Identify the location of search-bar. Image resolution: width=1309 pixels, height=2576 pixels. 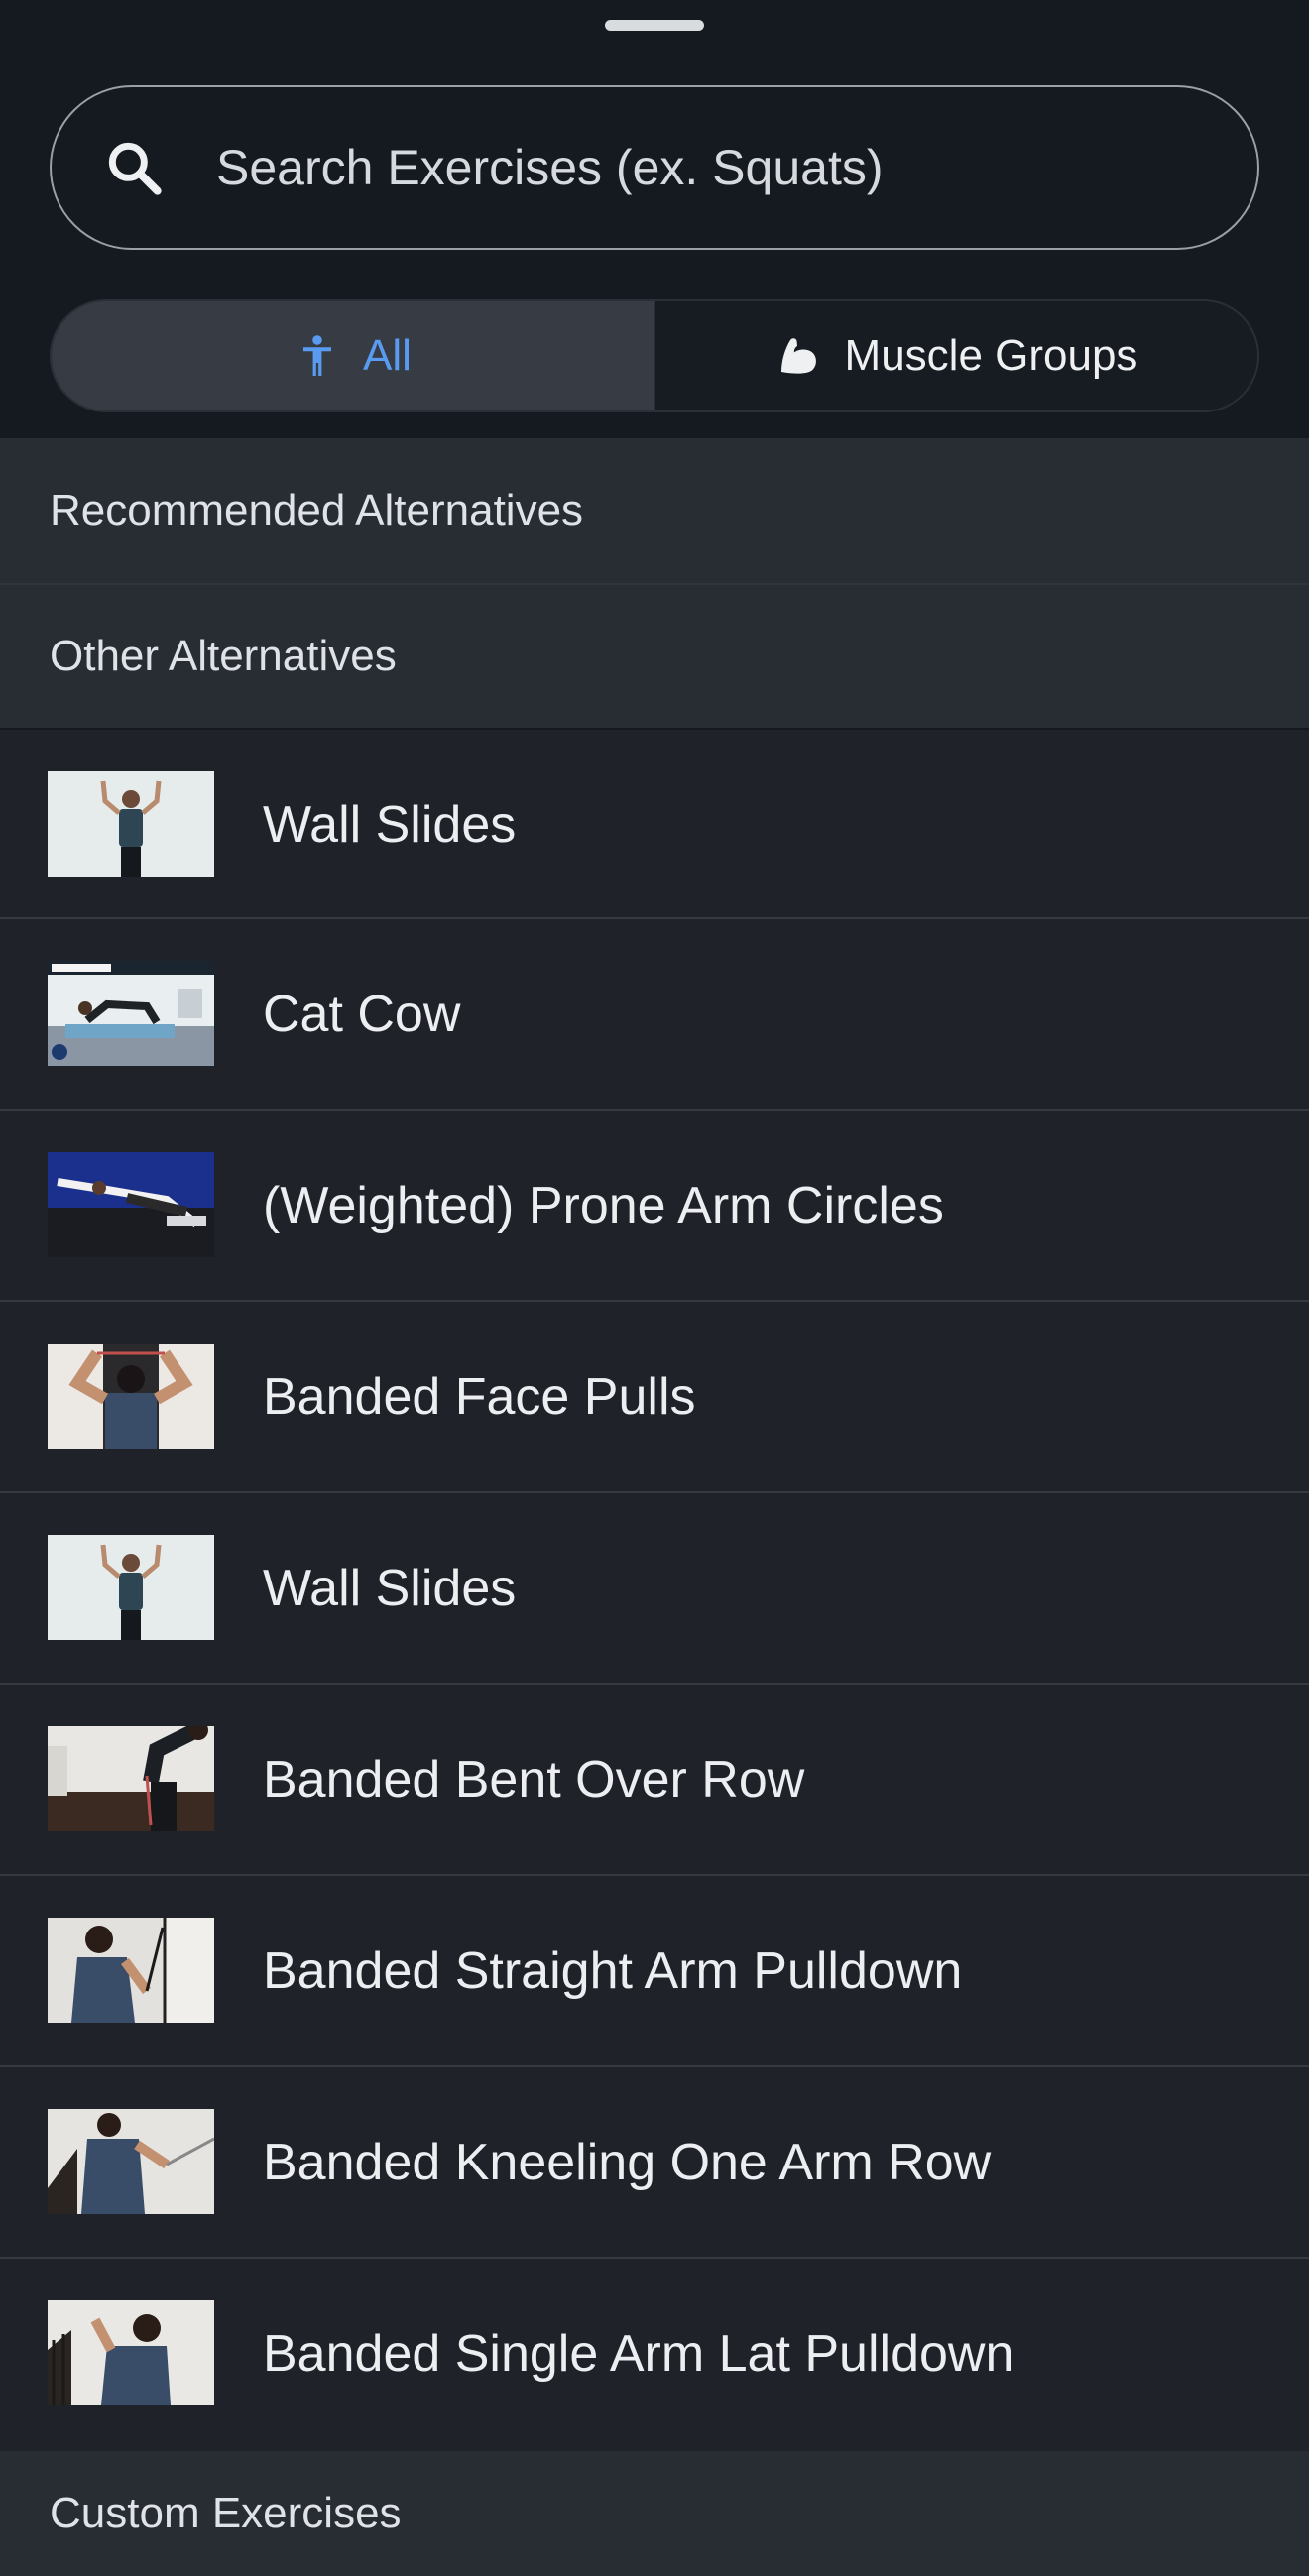
(654, 167).